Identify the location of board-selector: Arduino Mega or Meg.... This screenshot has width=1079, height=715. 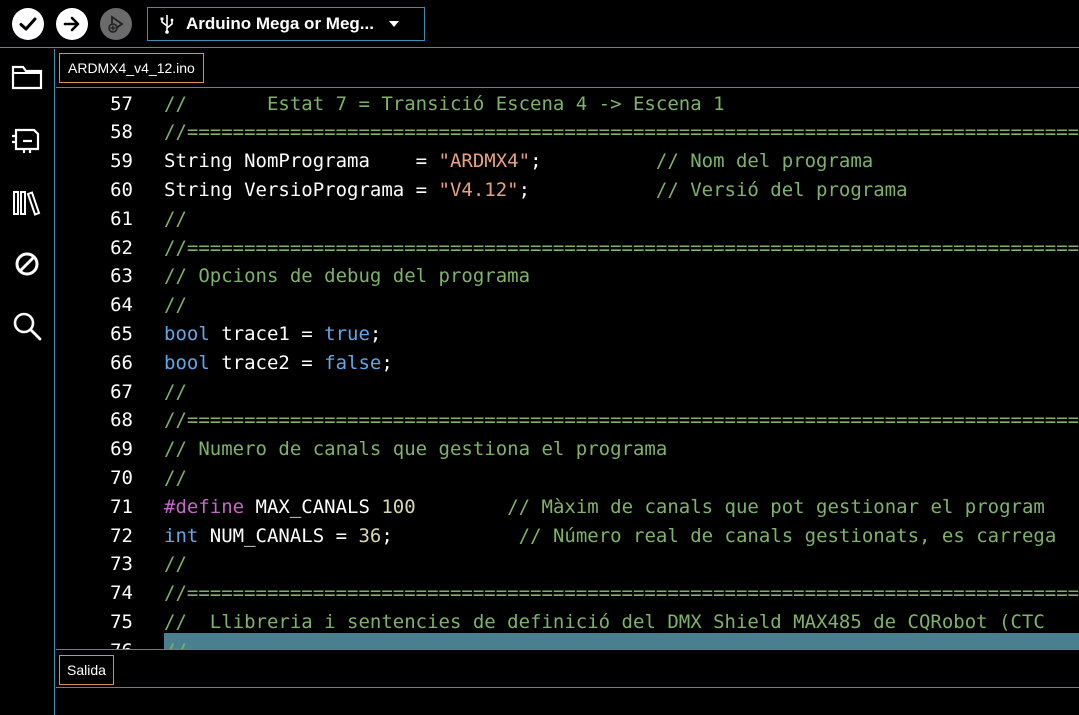
(286, 24).